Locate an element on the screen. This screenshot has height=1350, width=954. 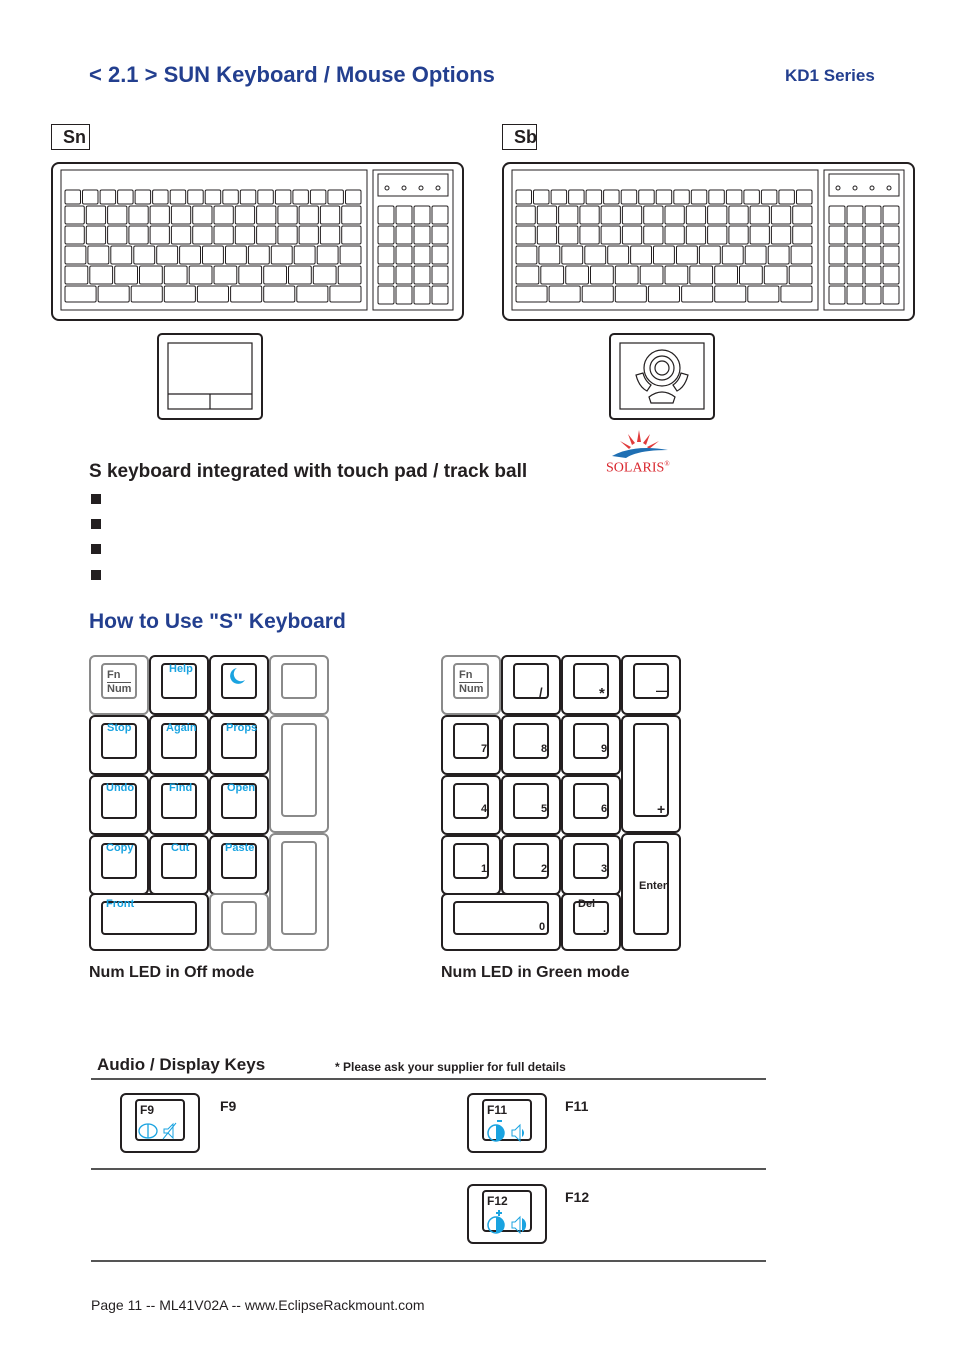
section-heading-audio-display: Audio / Display Keys is located at coordinates (181, 1064).